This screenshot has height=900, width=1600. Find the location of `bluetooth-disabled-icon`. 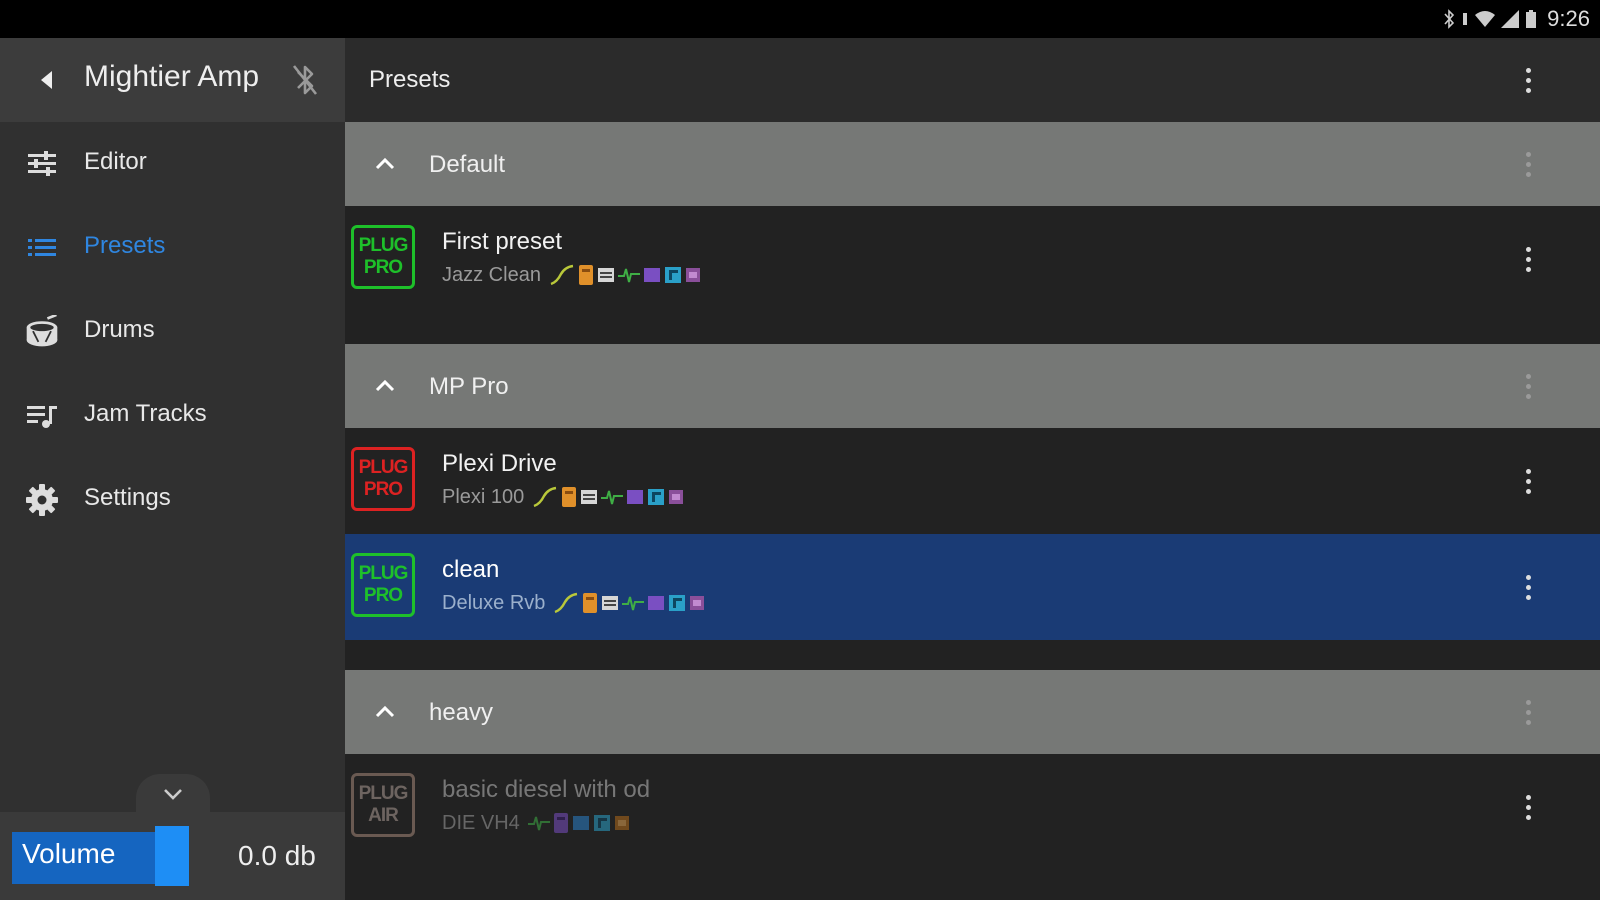

bluetooth-disabled-icon is located at coordinates (305, 80).